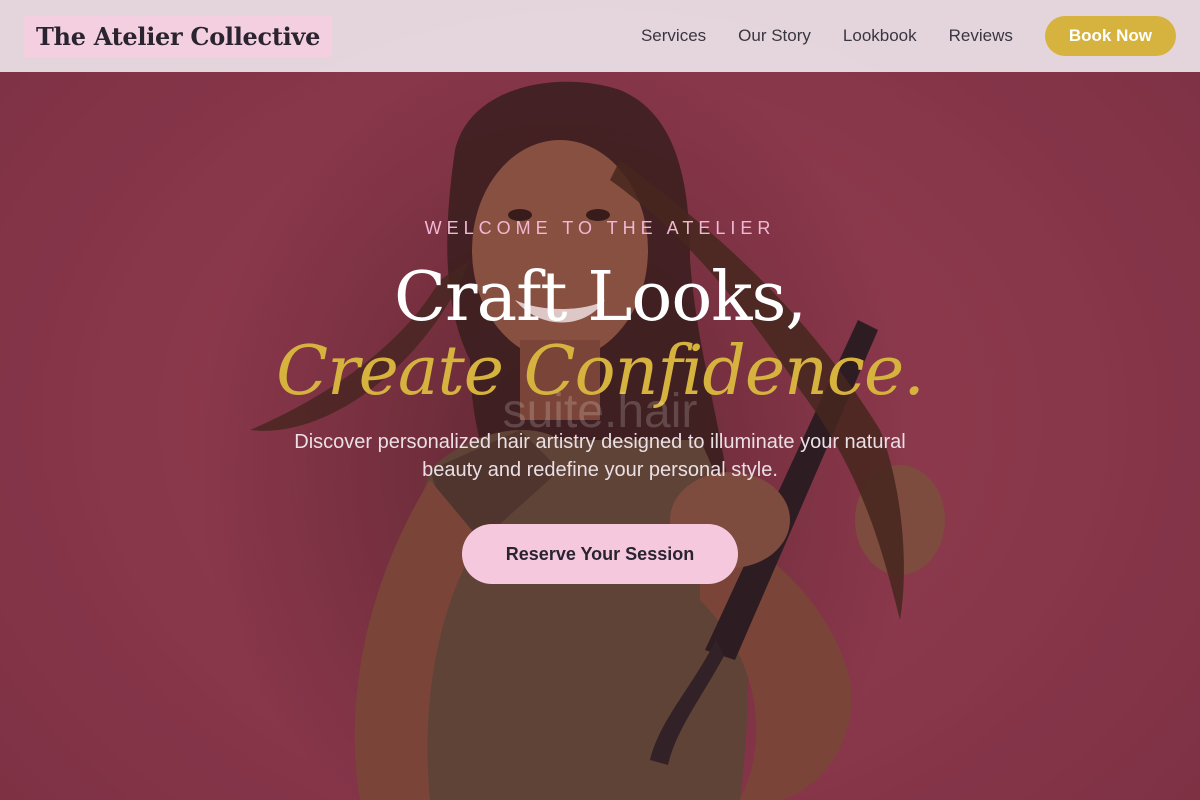  Describe the element at coordinates (673, 36) in the screenshot. I see `nav-link-services: Services` at that location.